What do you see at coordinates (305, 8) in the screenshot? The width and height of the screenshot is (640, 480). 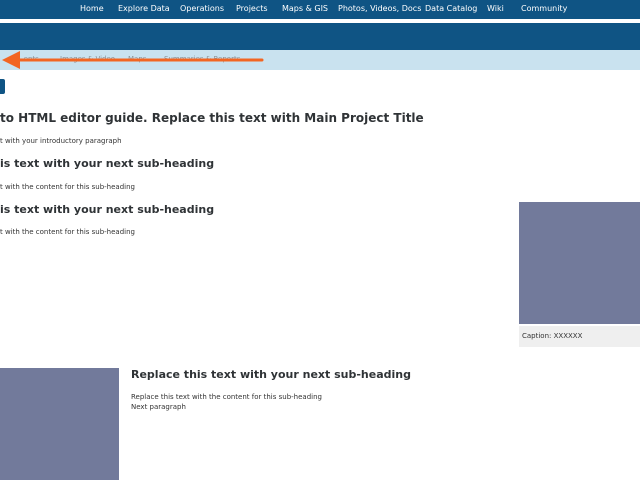 I see `nav-item-maps-gis: Maps & GIS` at bounding box center [305, 8].